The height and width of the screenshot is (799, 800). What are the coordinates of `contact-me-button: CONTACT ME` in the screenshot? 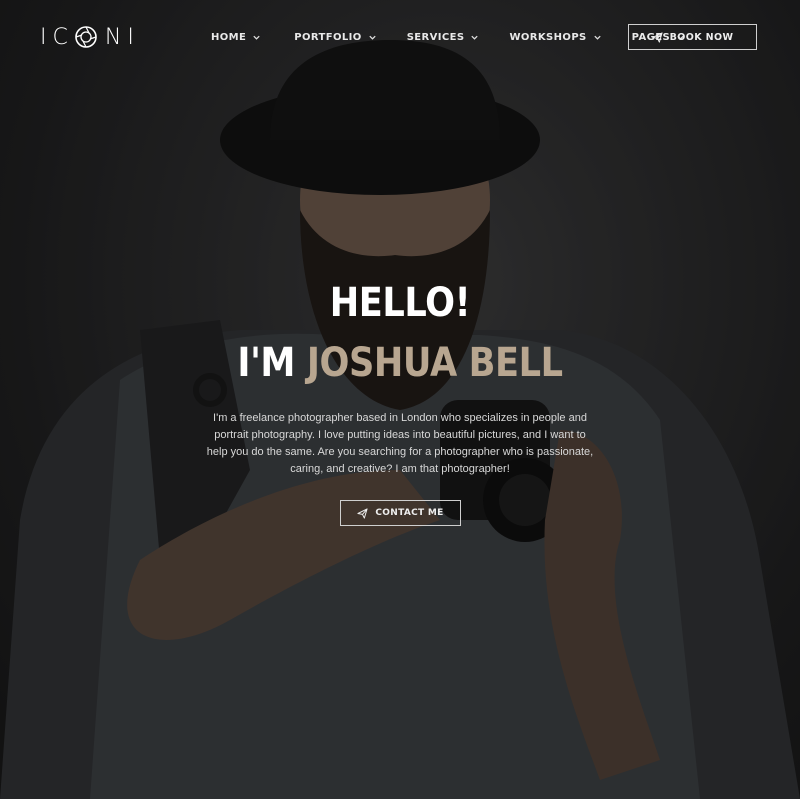 It's located at (400, 513).